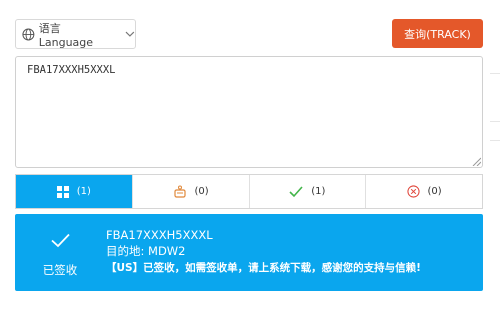 This screenshot has width=500, height=325. I want to click on close-circle-icon, so click(413, 191).